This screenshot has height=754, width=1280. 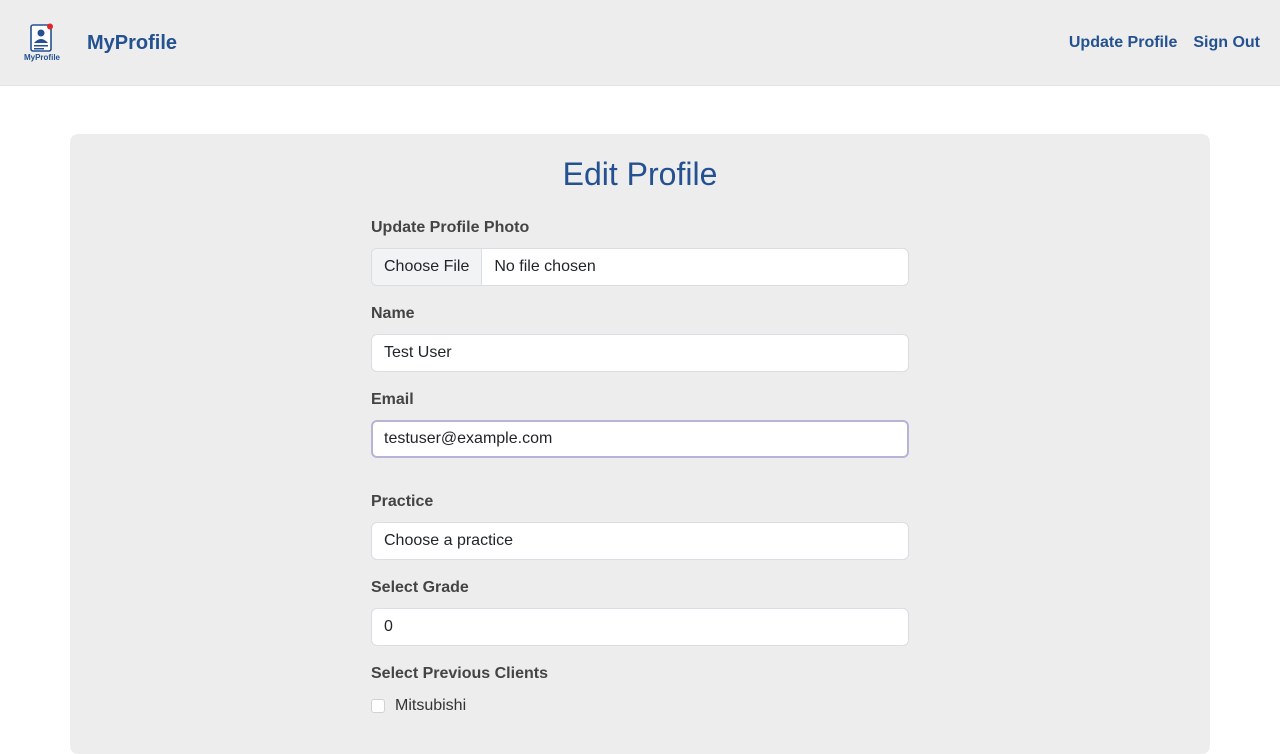 What do you see at coordinates (393, 313) in the screenshot?
I see `name-label: Name` at bounding box center [393, 313].